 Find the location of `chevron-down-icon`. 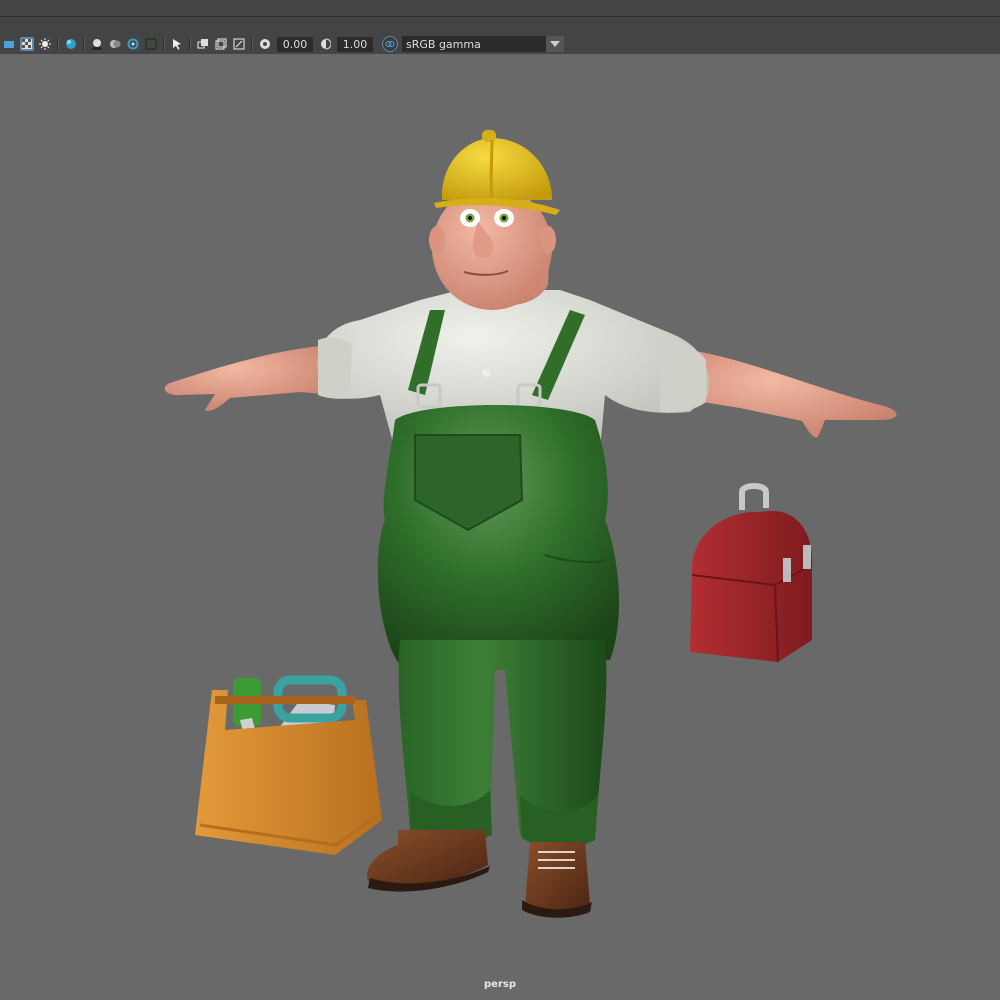

chevron-down-icon is located at coordinates (555, 44).